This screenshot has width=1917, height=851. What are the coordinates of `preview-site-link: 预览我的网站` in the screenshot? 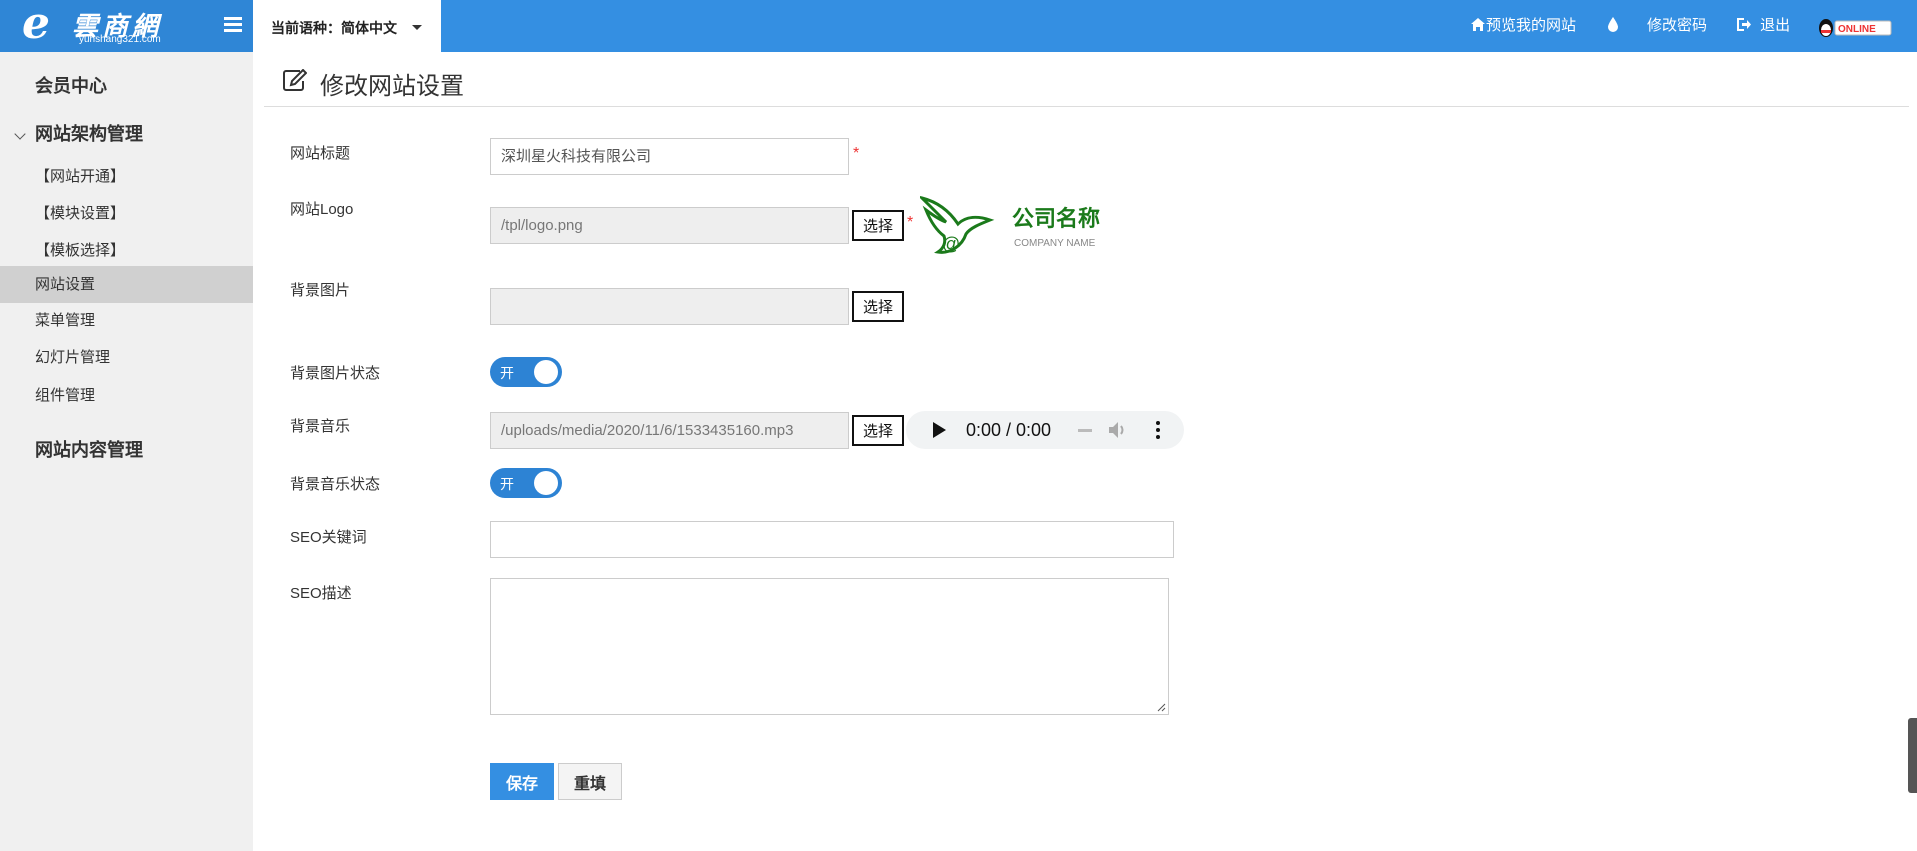 It's located at (1523, 26).